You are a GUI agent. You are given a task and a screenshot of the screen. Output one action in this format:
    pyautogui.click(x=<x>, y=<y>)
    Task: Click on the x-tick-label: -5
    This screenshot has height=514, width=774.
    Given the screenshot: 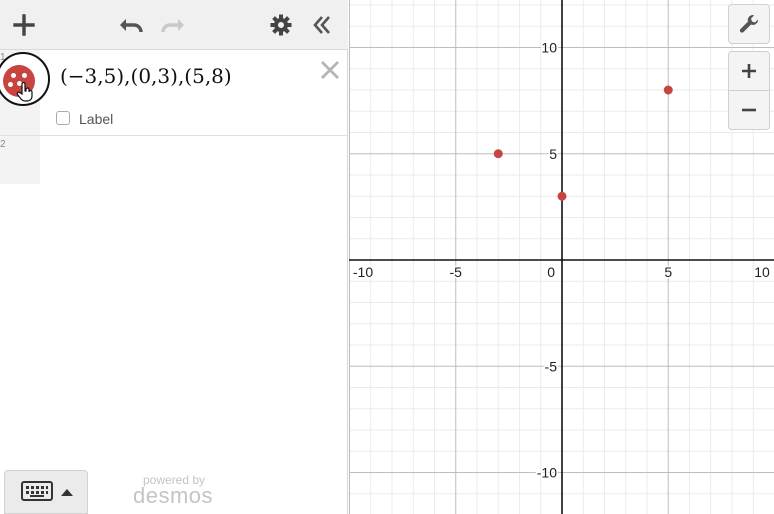 What is the action you would take?
    pyautogui.click(x=456, y=272)
    